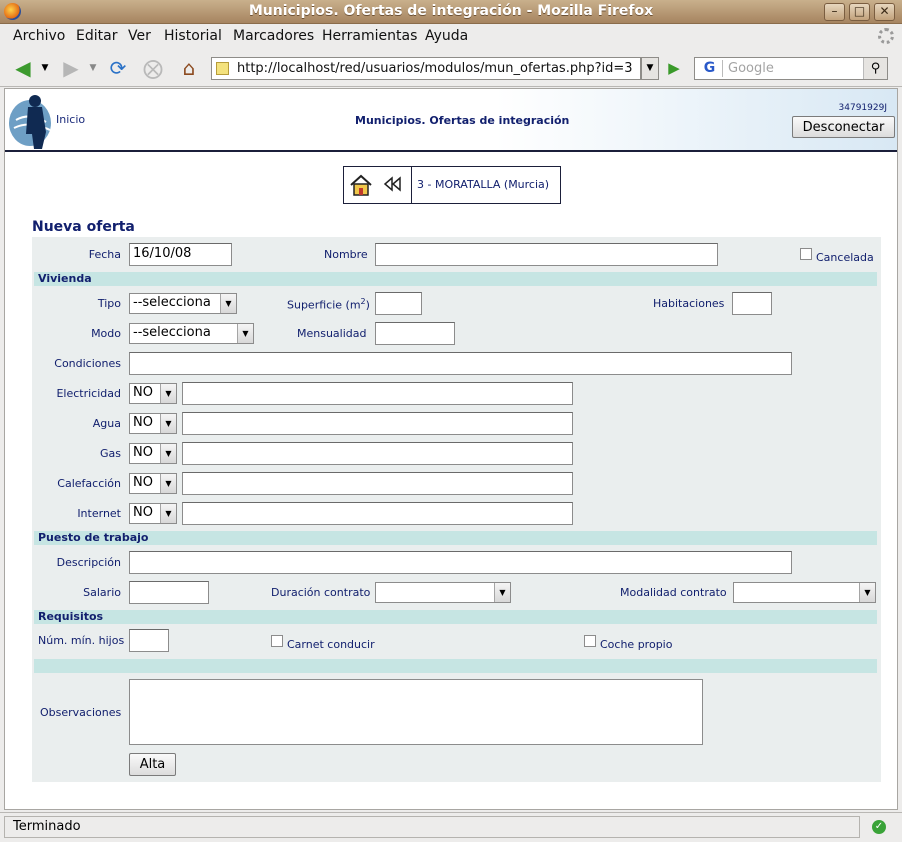 Image resolution: width=902 pixels, height=842 pixels. Describe the element at coordinates (455, 666) in the screenshot. I see `blank-section-divider` at that location.